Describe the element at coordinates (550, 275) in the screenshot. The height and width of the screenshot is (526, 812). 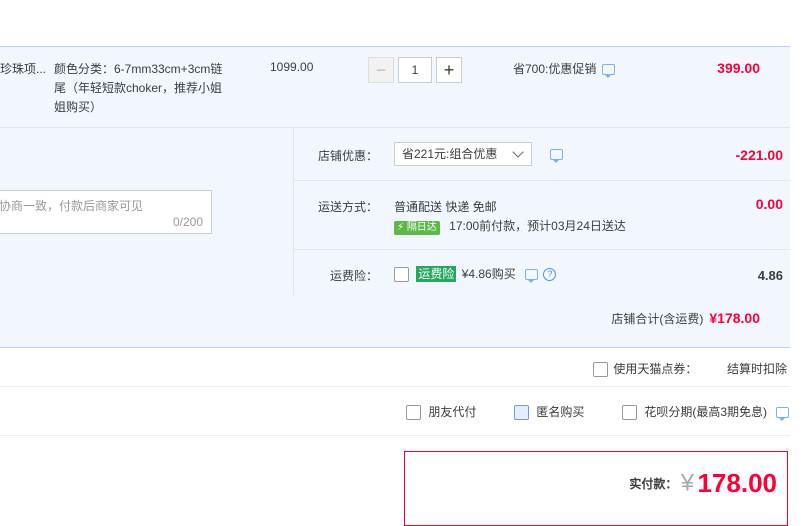
I see `help-icon: ?` at that location.